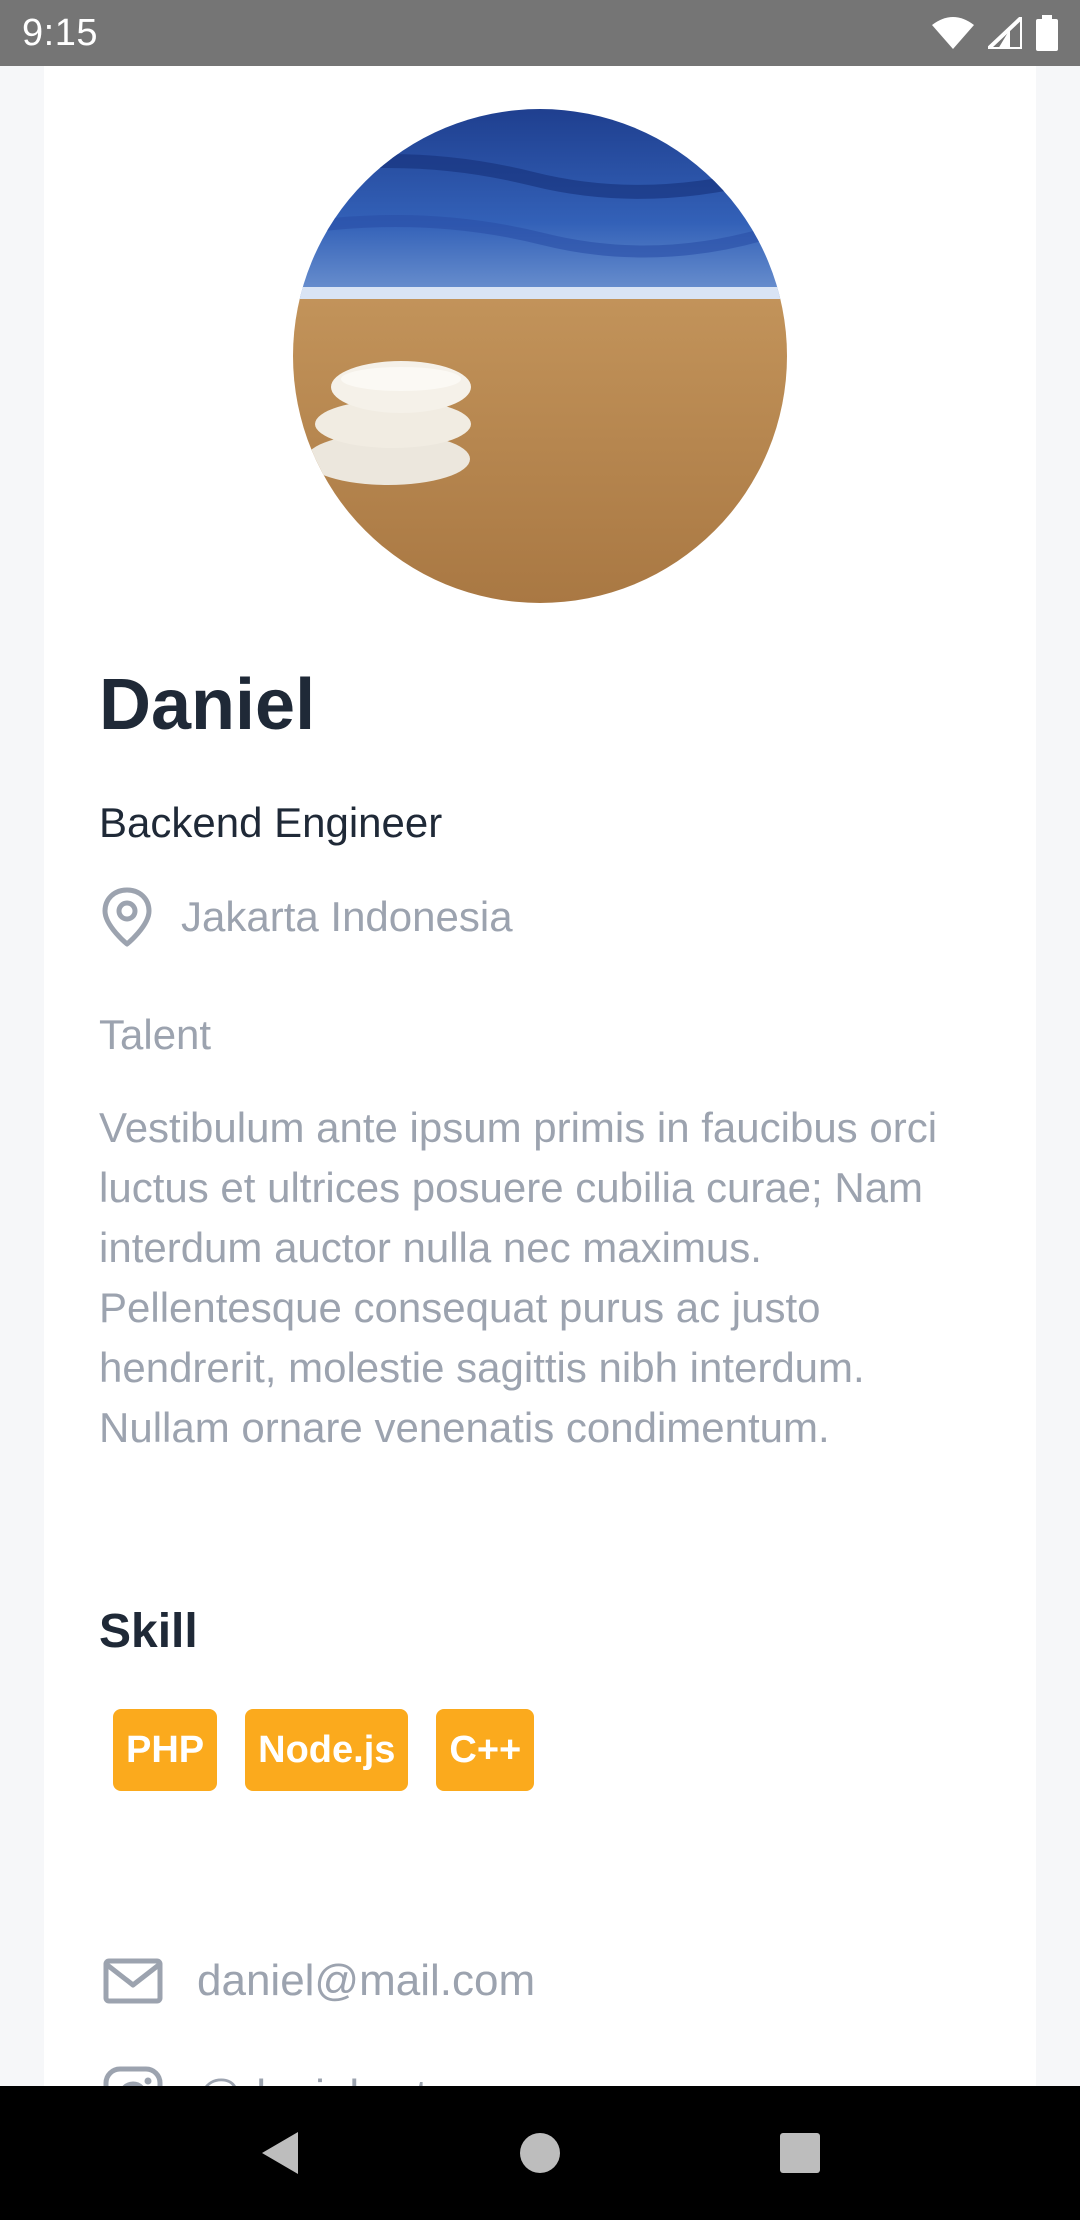 This screenshot has height=2220, width=1080. Describe the element at coordinates (540, 33) in the screenshot. I see `status-bar: 9:15` at that location.